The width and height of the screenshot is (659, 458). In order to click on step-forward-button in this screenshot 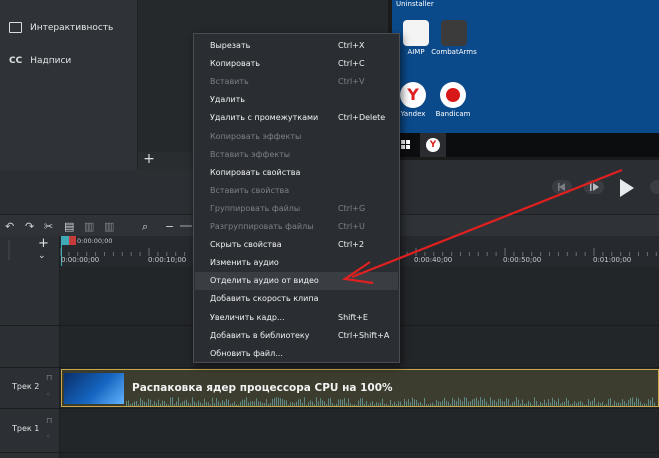, I will do `click(594, 187)`.